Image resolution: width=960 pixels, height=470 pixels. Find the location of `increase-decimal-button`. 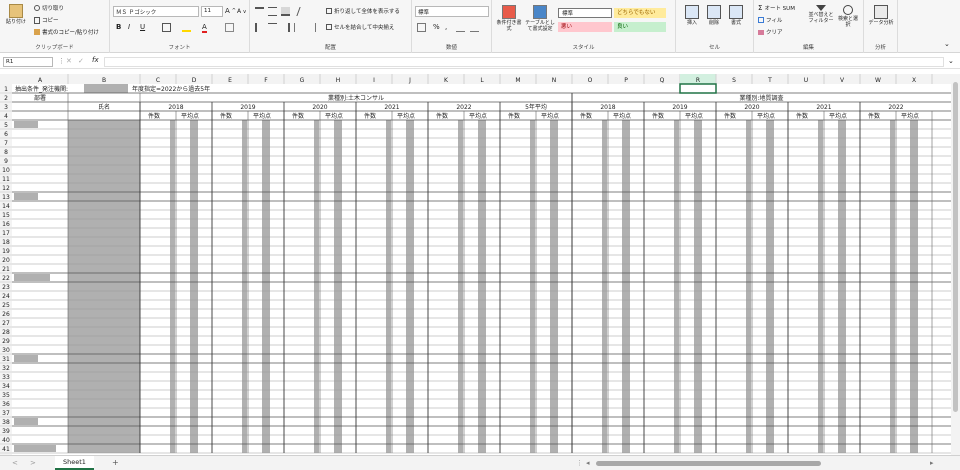

increase-decimal-button is located at coordinates (460, 27).